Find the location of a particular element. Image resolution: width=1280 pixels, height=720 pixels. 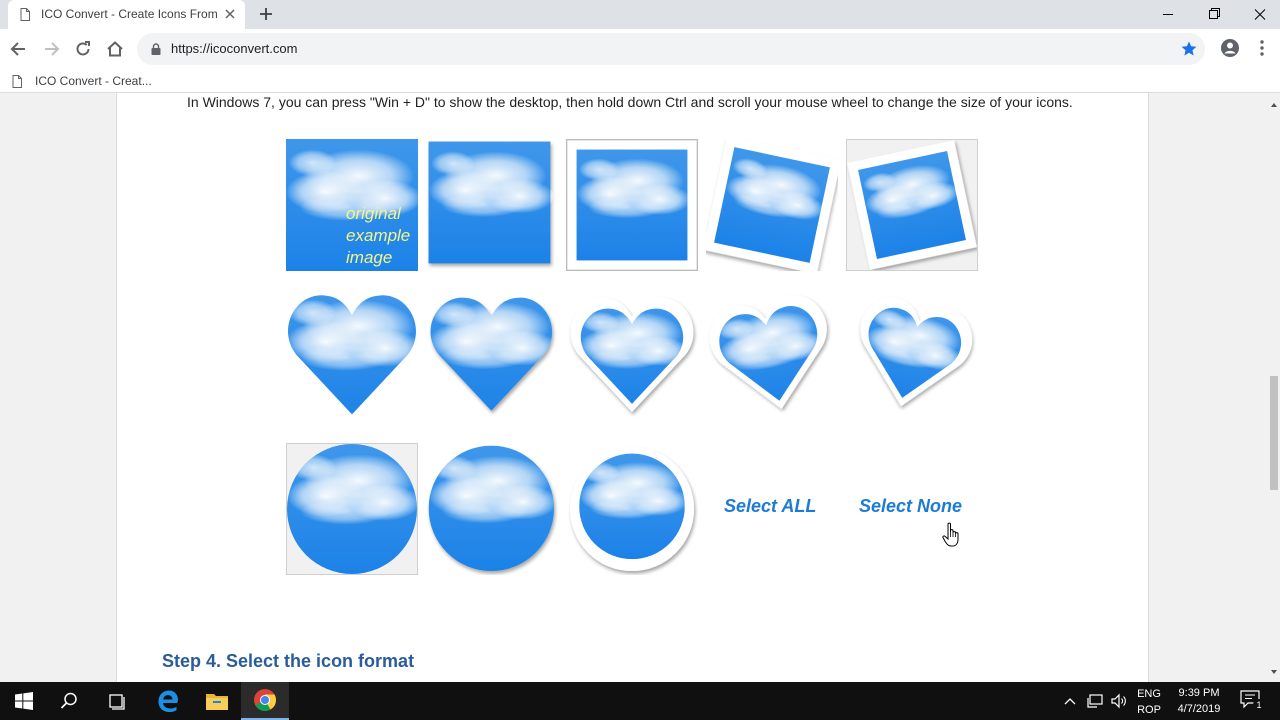

edge-button is located at coordinates (168, 701).